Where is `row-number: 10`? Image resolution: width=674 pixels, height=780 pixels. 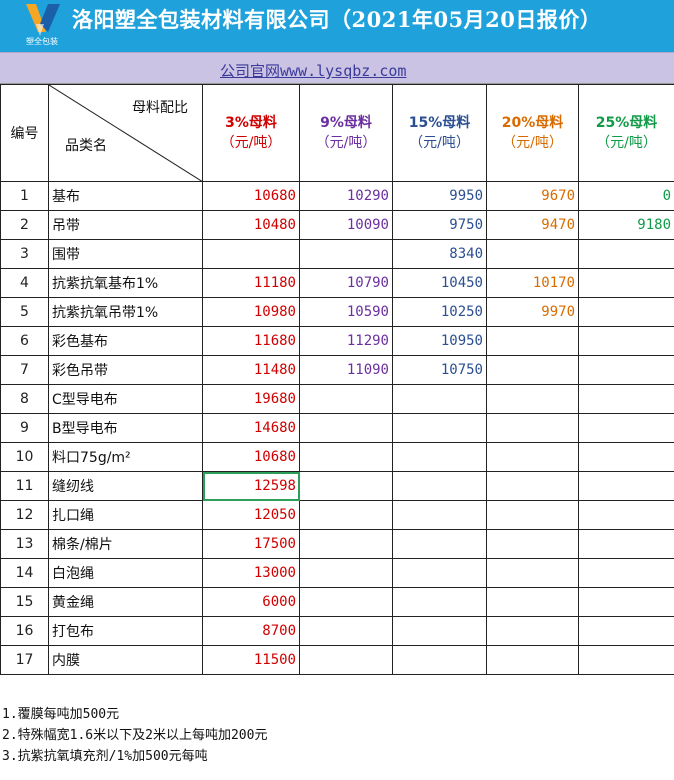
row-number: 10 is located at coordinates (24, 457).